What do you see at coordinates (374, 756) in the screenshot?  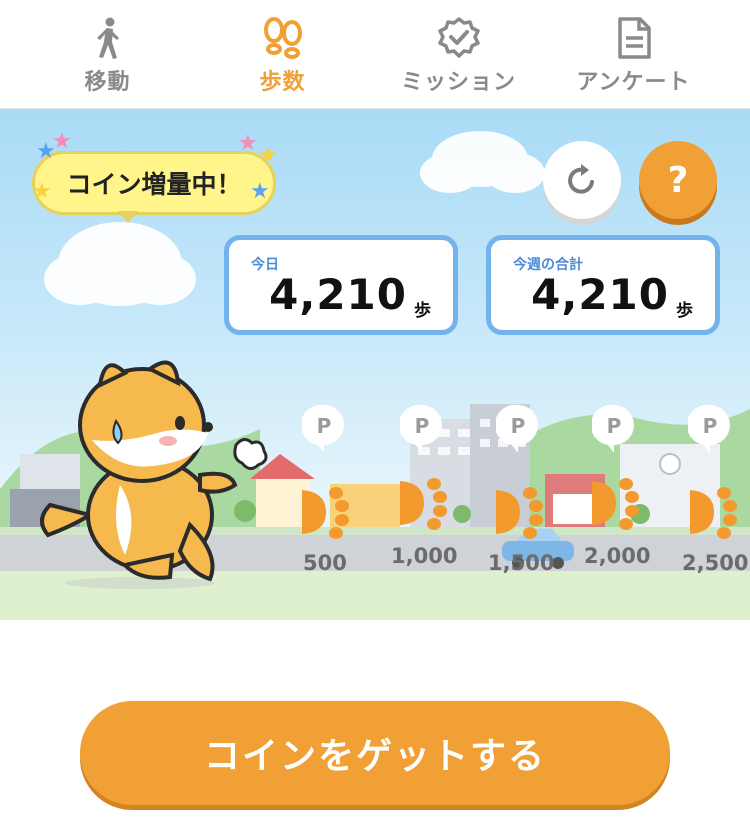 I see `get-coins-label: コインをゲットする` at bounding box center [374, 756].